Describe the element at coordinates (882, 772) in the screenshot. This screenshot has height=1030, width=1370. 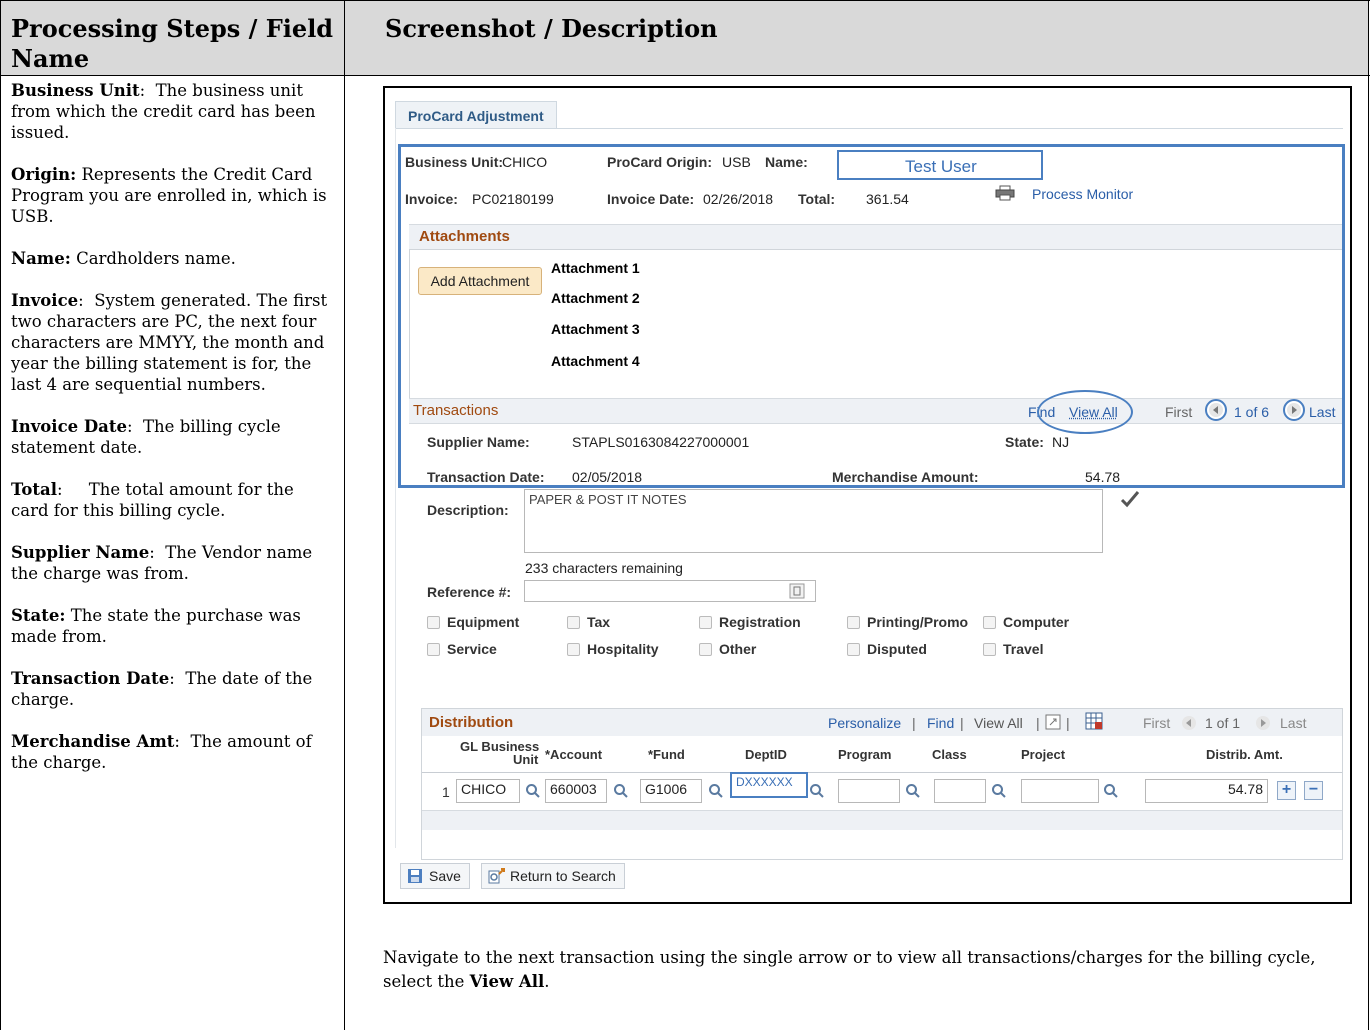
I see `header-rule` at that location.